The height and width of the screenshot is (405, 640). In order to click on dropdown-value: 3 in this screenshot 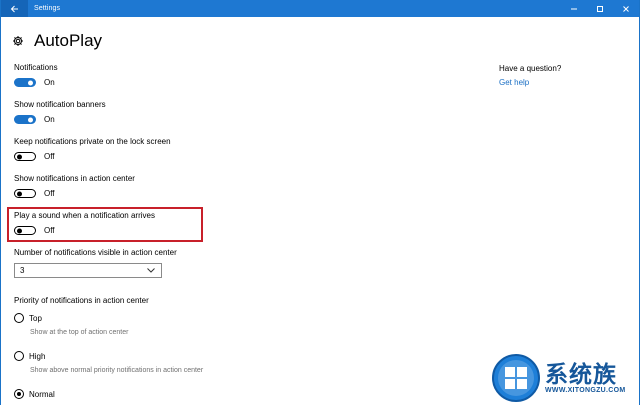, I will do `click(22, 270)`.